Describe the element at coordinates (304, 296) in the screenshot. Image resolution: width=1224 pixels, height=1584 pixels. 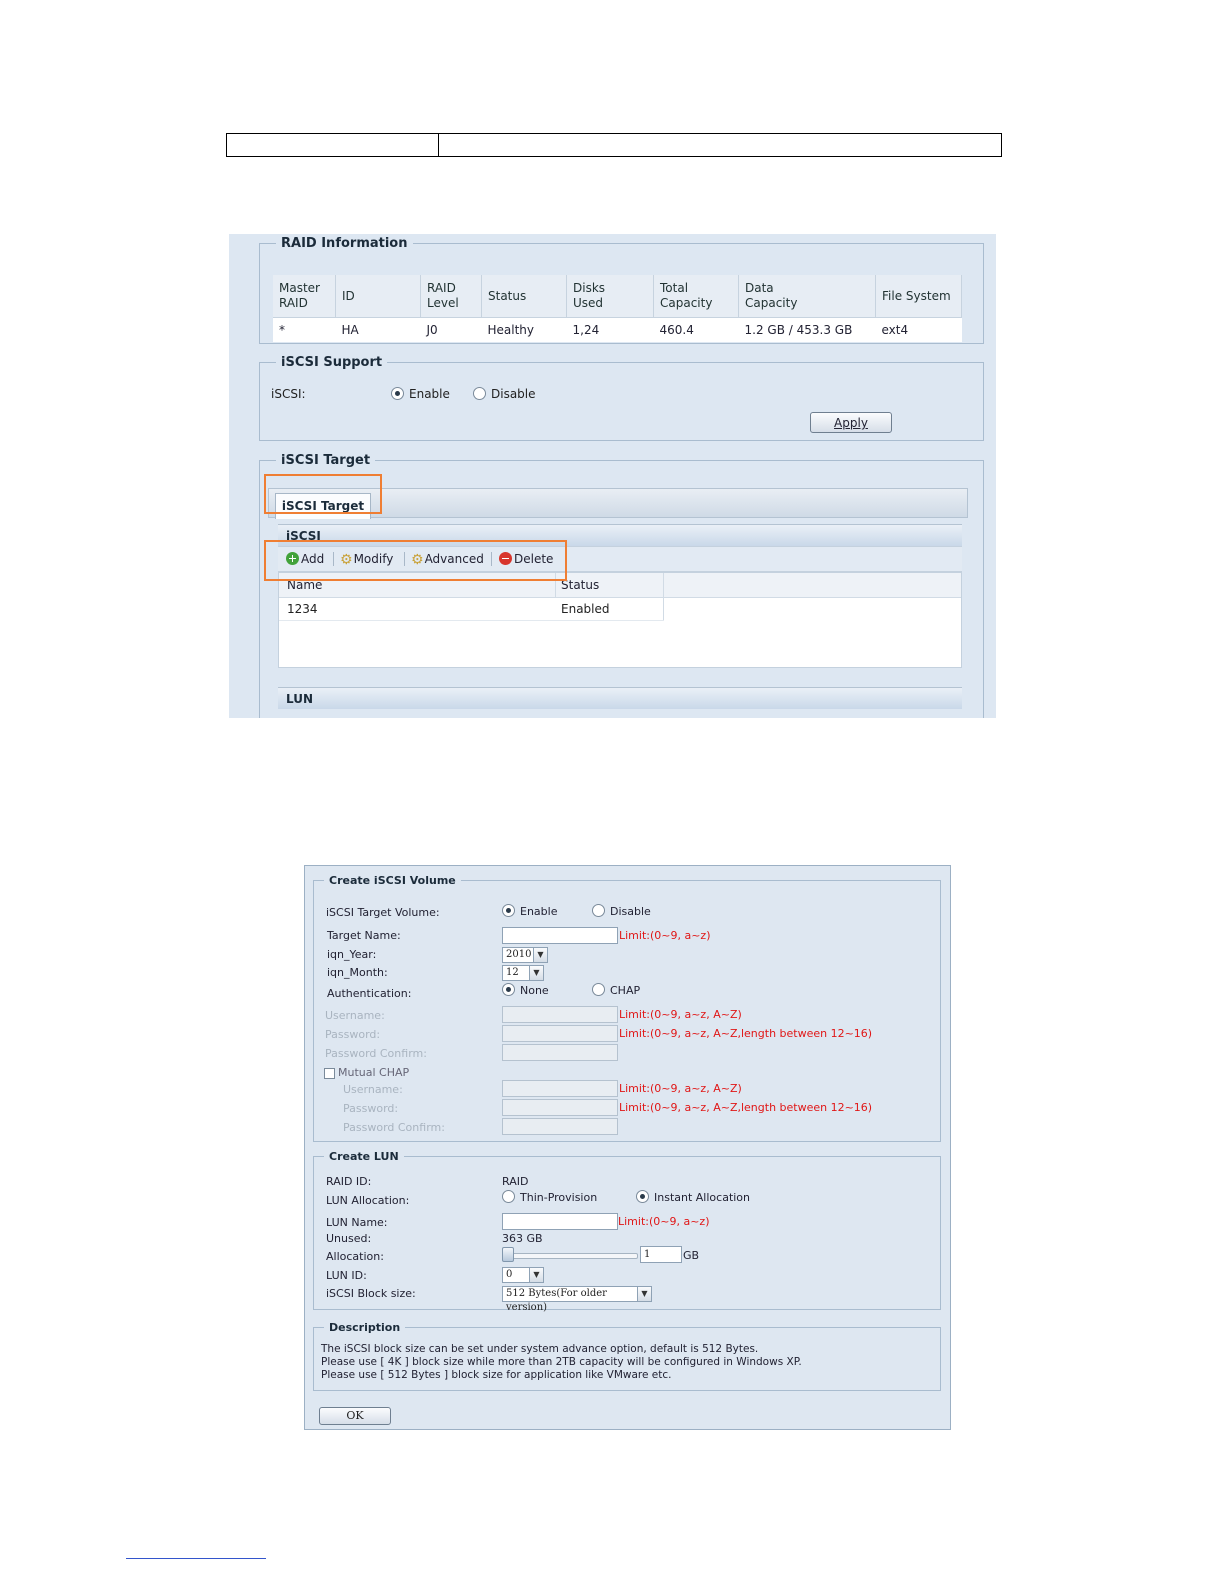
I see `col-master-raid: Master RAID` at that location.